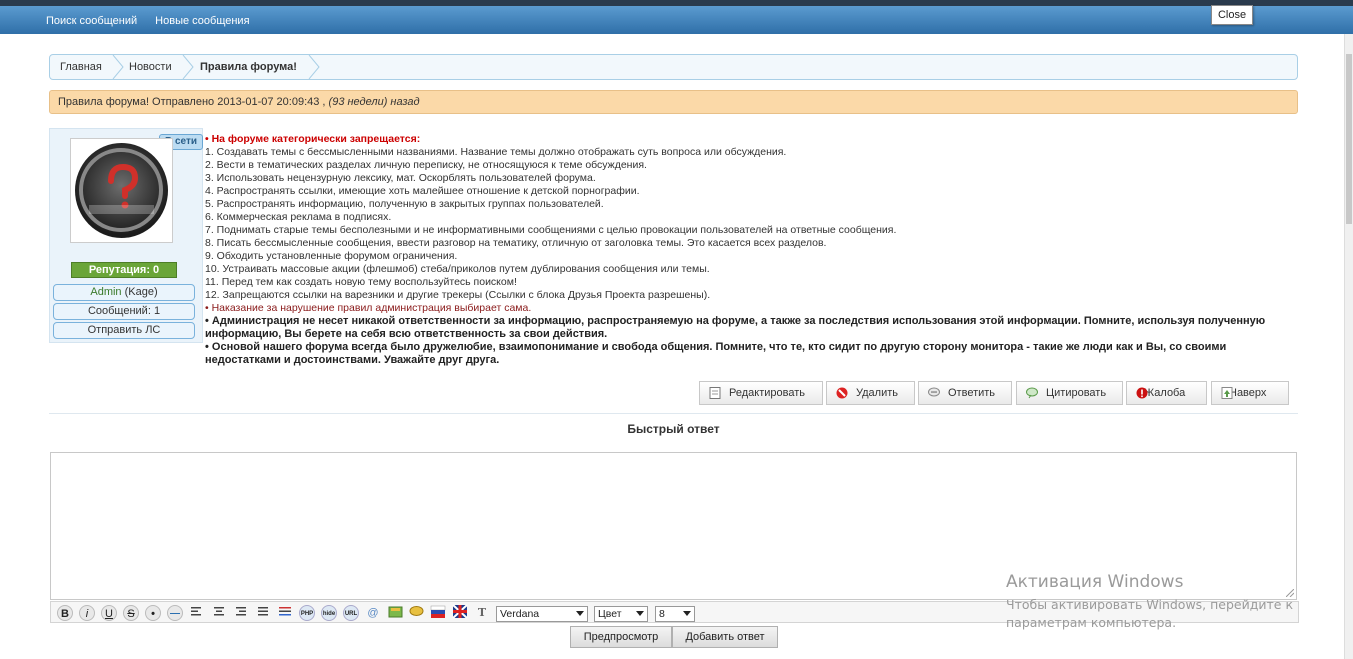  I want to click on nav-search-posts: Поиск сообщений, so click(91, 21).